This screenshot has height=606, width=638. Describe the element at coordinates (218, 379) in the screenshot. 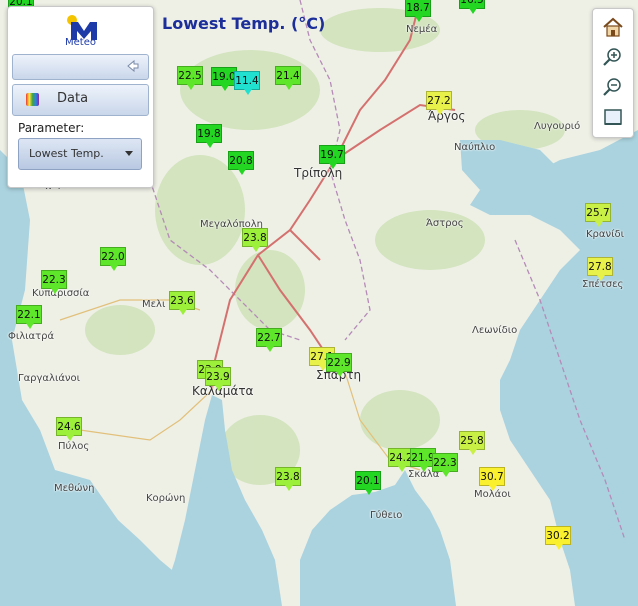

I see `station-marker: 23.9` at that location.